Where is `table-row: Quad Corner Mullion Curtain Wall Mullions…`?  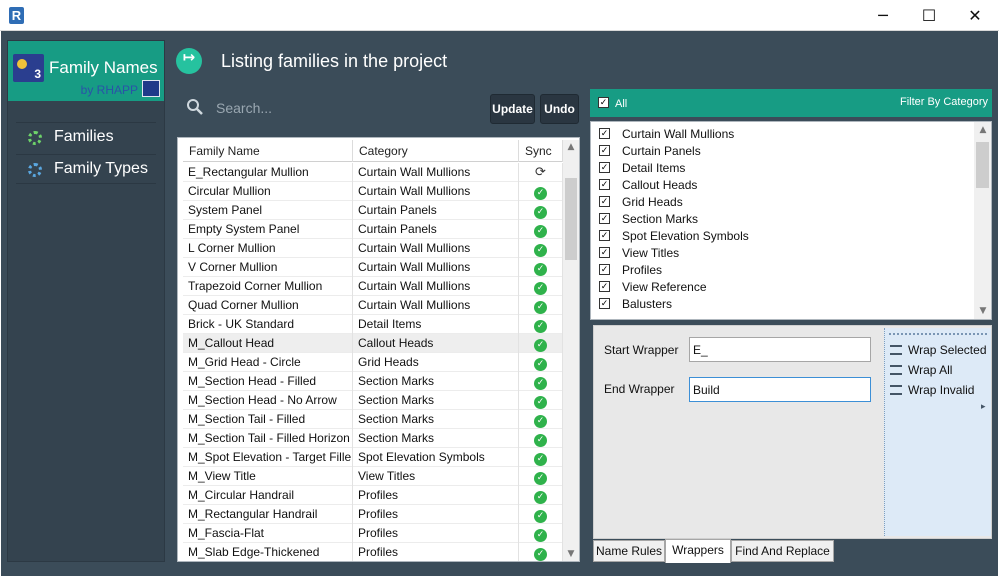 table-row: Quad Corner Mullion Curtain Wall Mullions… is located at coordinates (373, 305).